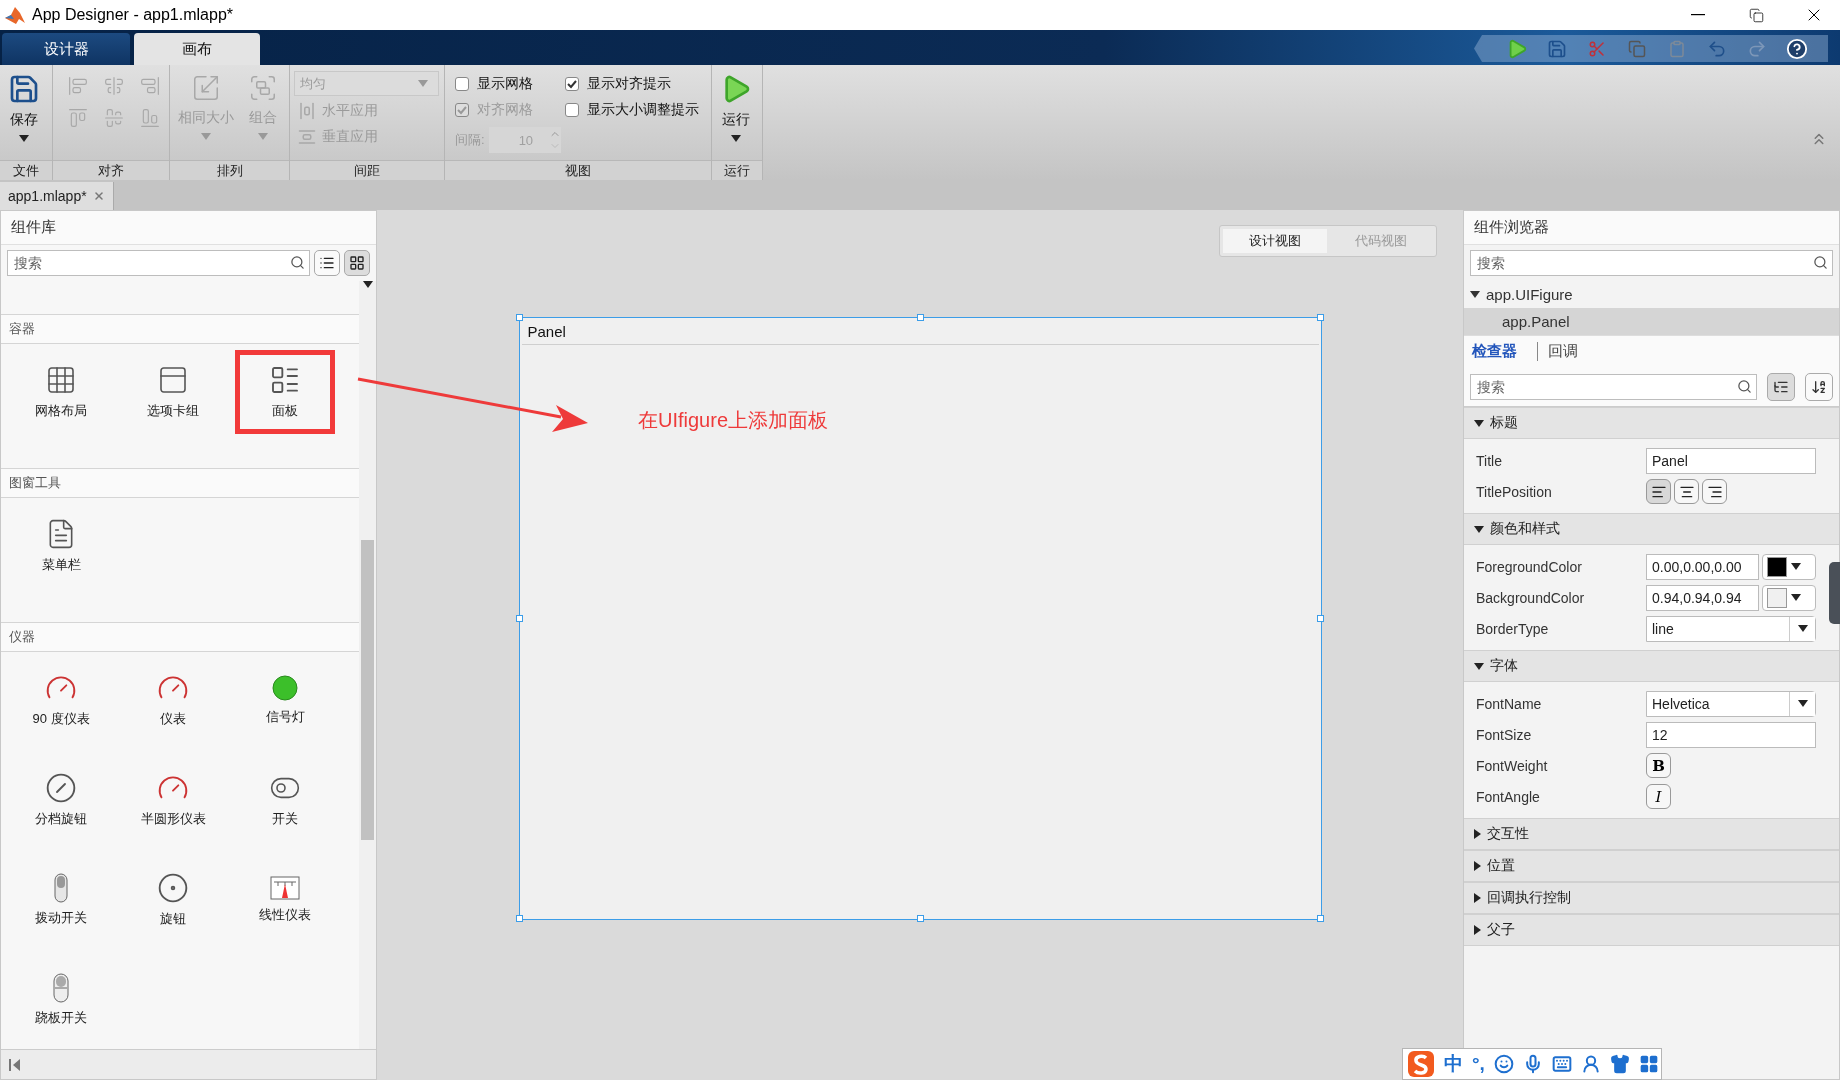  I want to click on section-header: 回调执行控制, so click(1651, 898).